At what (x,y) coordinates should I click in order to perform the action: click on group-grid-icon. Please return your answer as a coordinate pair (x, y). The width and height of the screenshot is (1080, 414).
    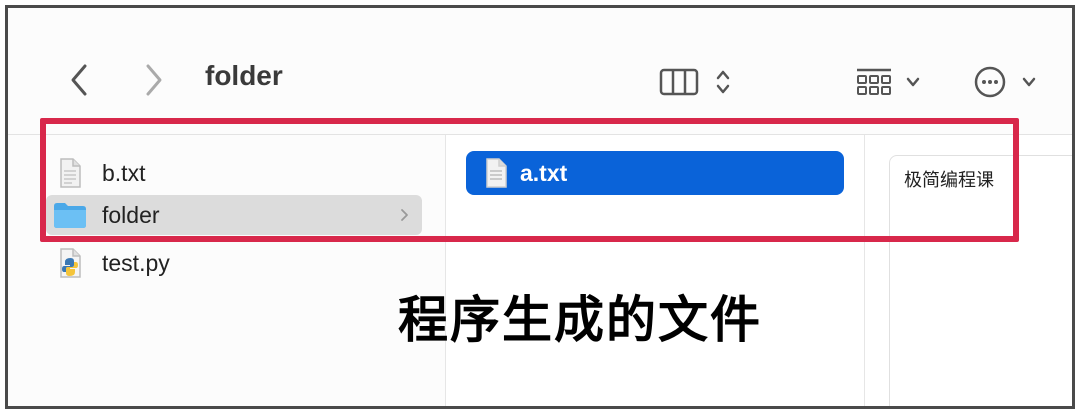
    Looking at the image, I should click on (874, 81).